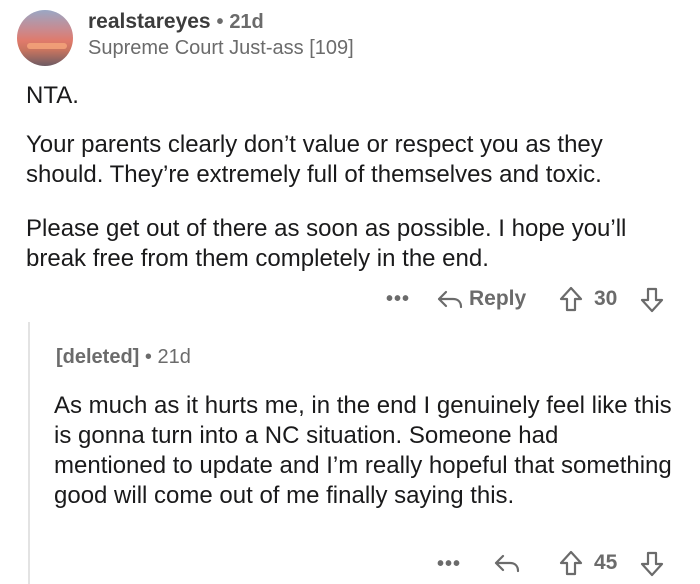 The image size is (700, 584). I want to click on reply-button: Reply, so click(484, 299).